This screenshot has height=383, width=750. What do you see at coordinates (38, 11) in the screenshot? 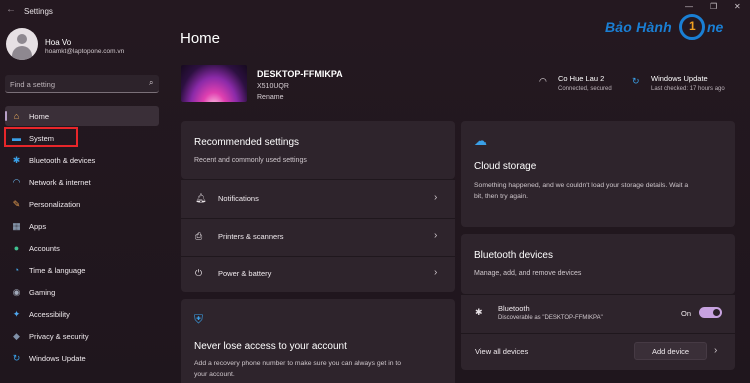
I see `app-title: Settings` at bounding box center [38, 11].